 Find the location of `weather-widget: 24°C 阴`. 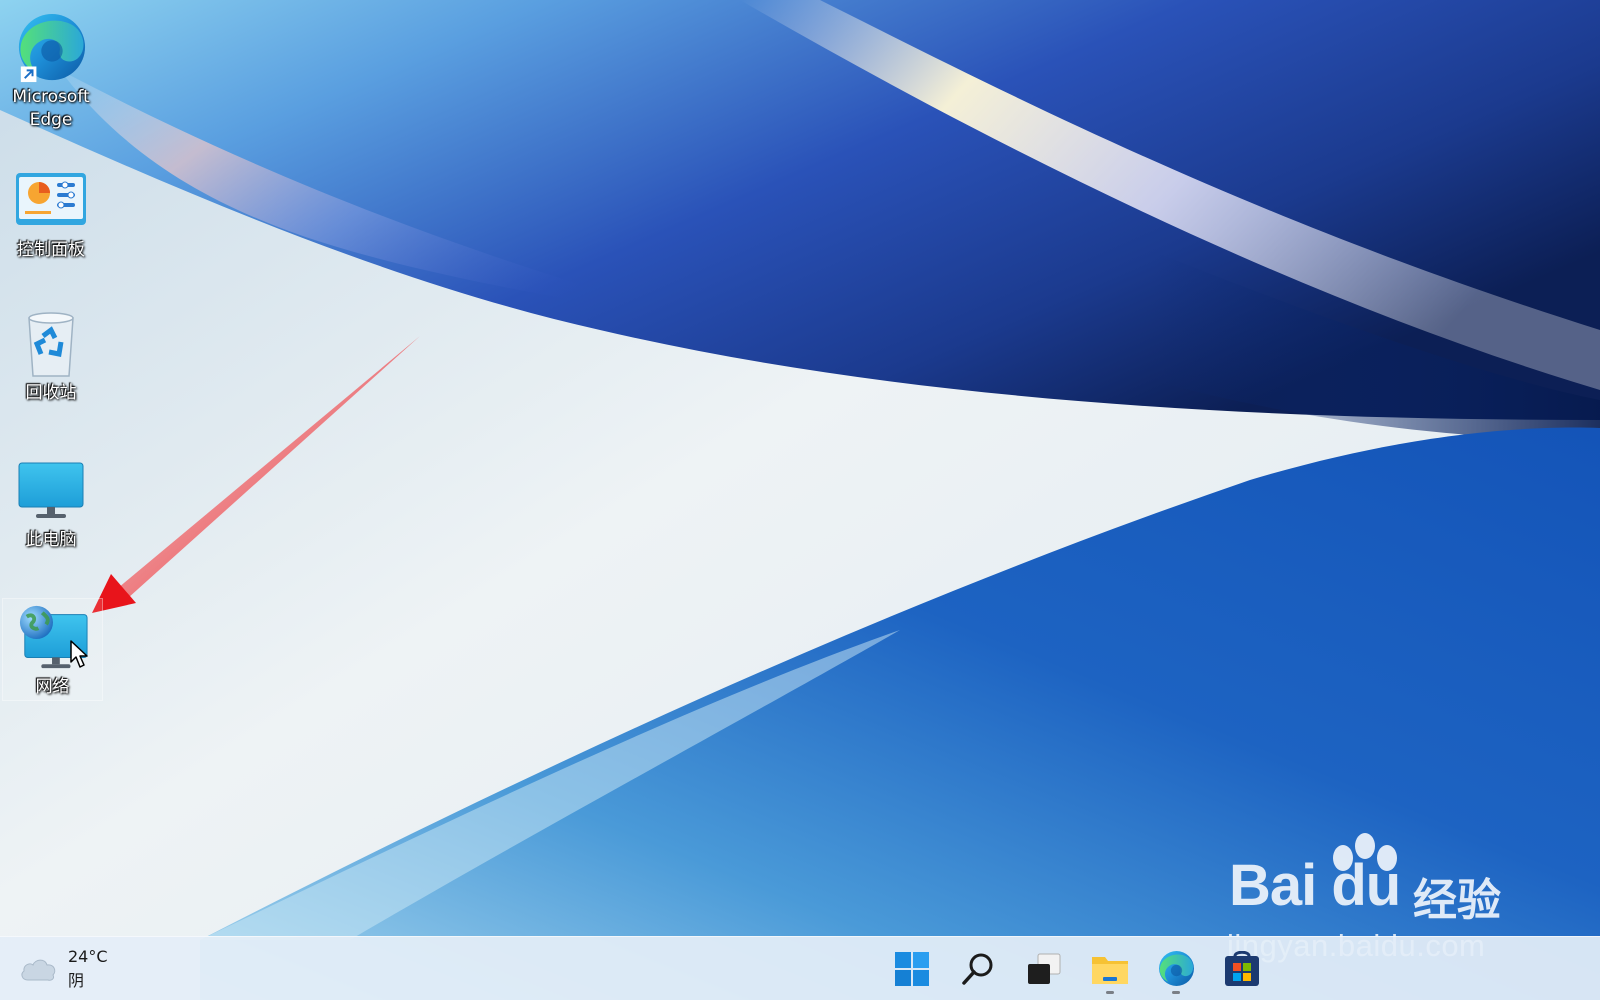

weather-widget: 24°C 阴 is located at coordinates (64, 969).